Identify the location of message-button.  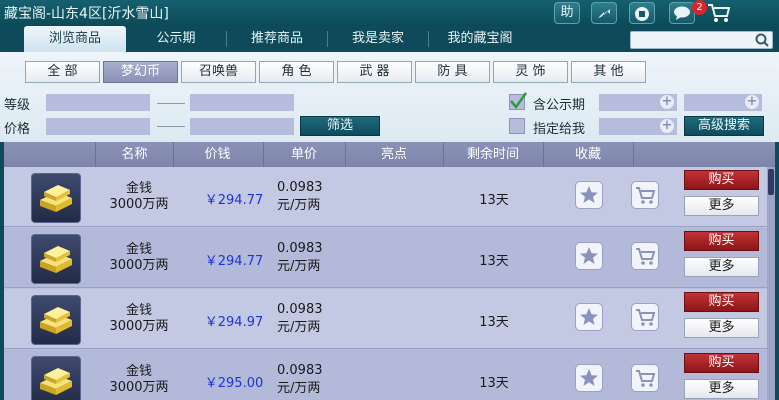
(682, 13).